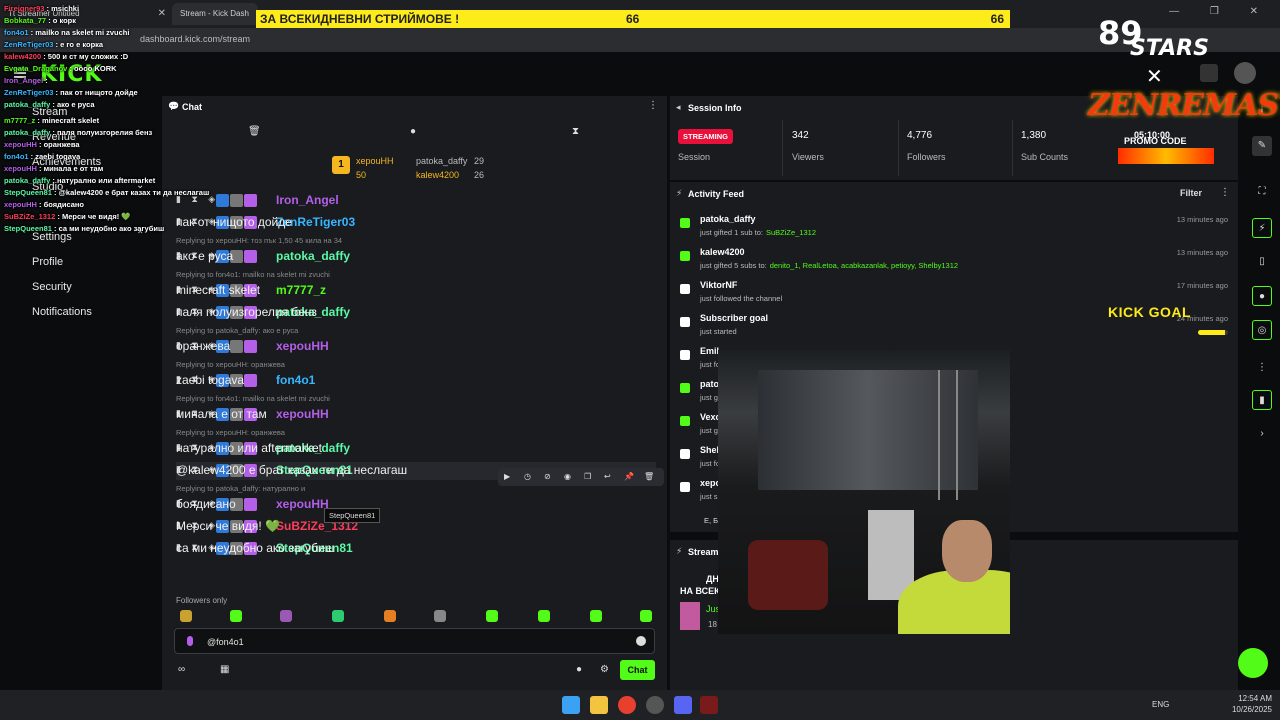  Describe the element at coordinates (609, 477) in the screenshot. I see `reply-icon: ↩` at that location.